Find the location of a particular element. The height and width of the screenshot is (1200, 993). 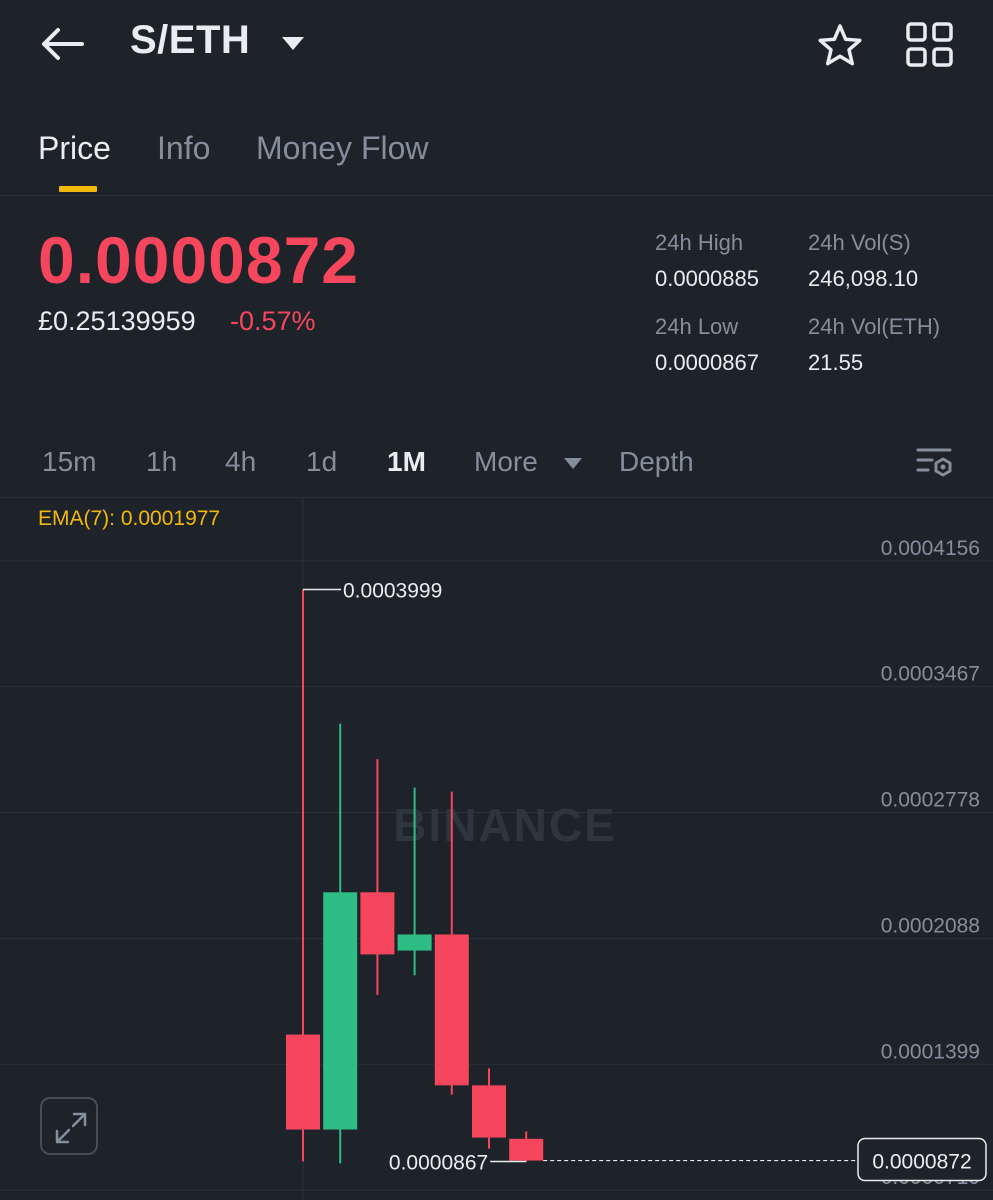

low-24h-value: 0.0000867 is located at coordinates (707, 362).